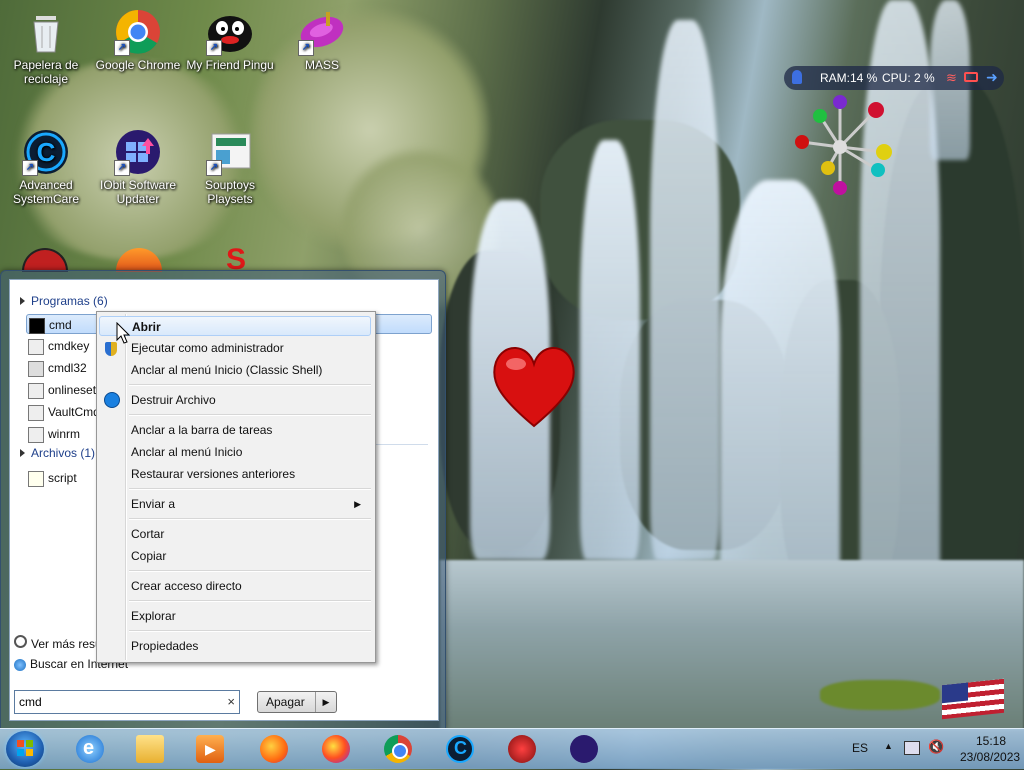 The height and width of the screenshot is (770, 1024). What do you see at coordinates (64, 301) in the screenshot?
I see `programs-section-header: Programas (6)` at bounding box center [64, 301].